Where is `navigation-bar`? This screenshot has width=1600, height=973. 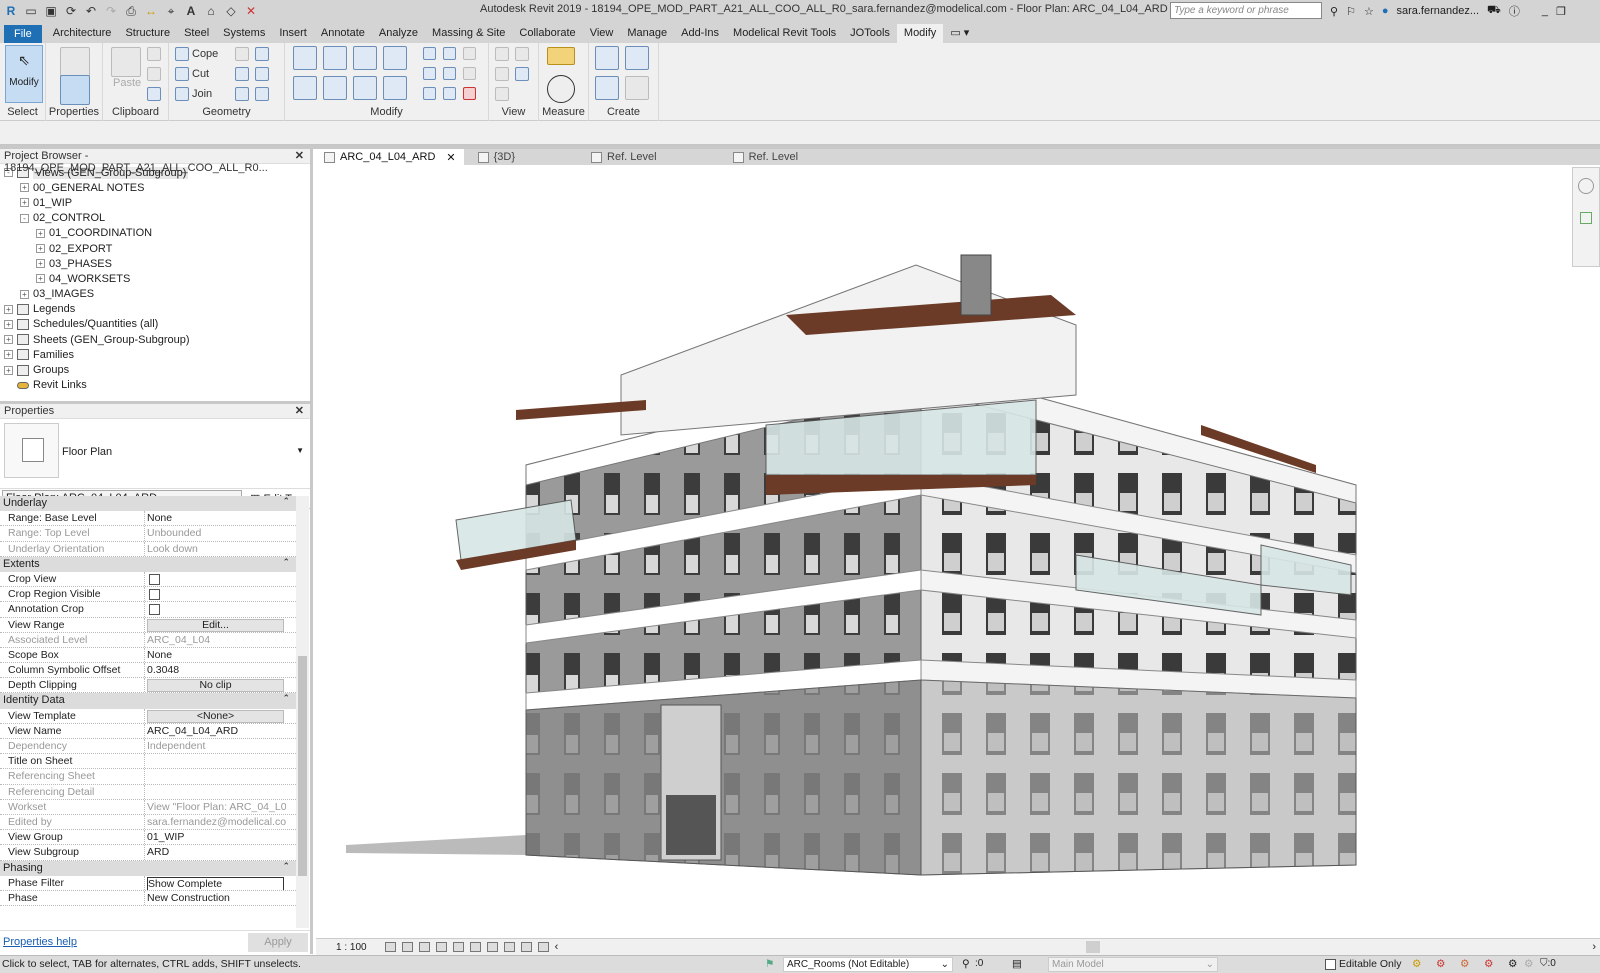 navigation-bar is located at coordinates (1586, 217).